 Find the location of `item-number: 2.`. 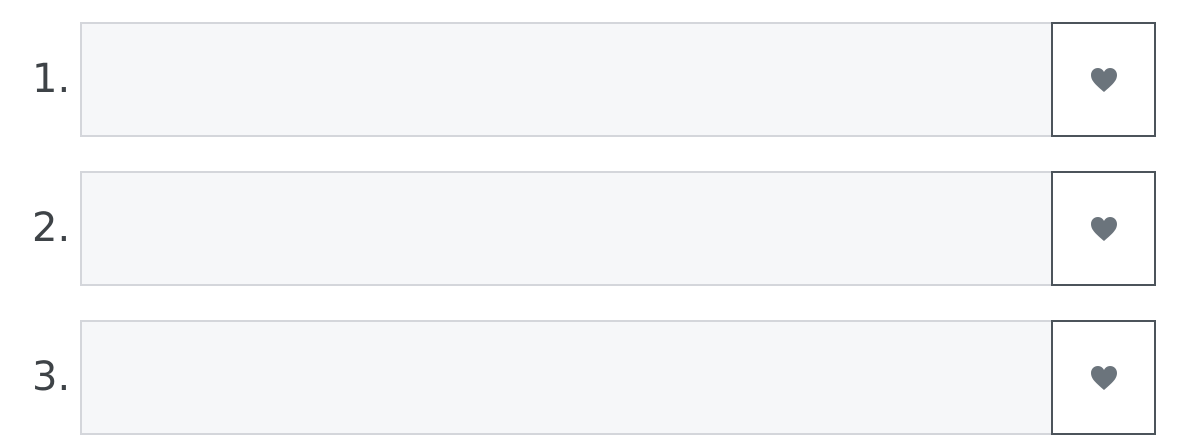

item-number: 2. is located at coordinates (51, 228).